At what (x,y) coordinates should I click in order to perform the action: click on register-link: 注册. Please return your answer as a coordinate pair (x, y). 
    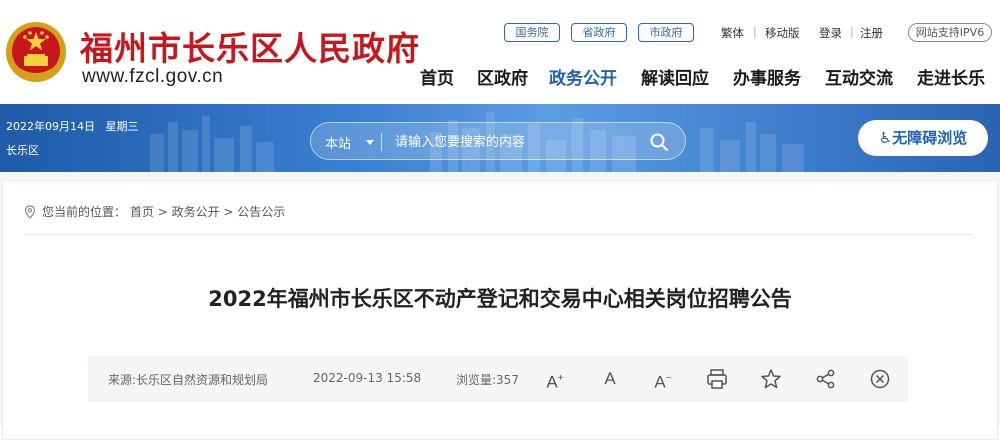
    Looking at the image, I should click on (871, 33).